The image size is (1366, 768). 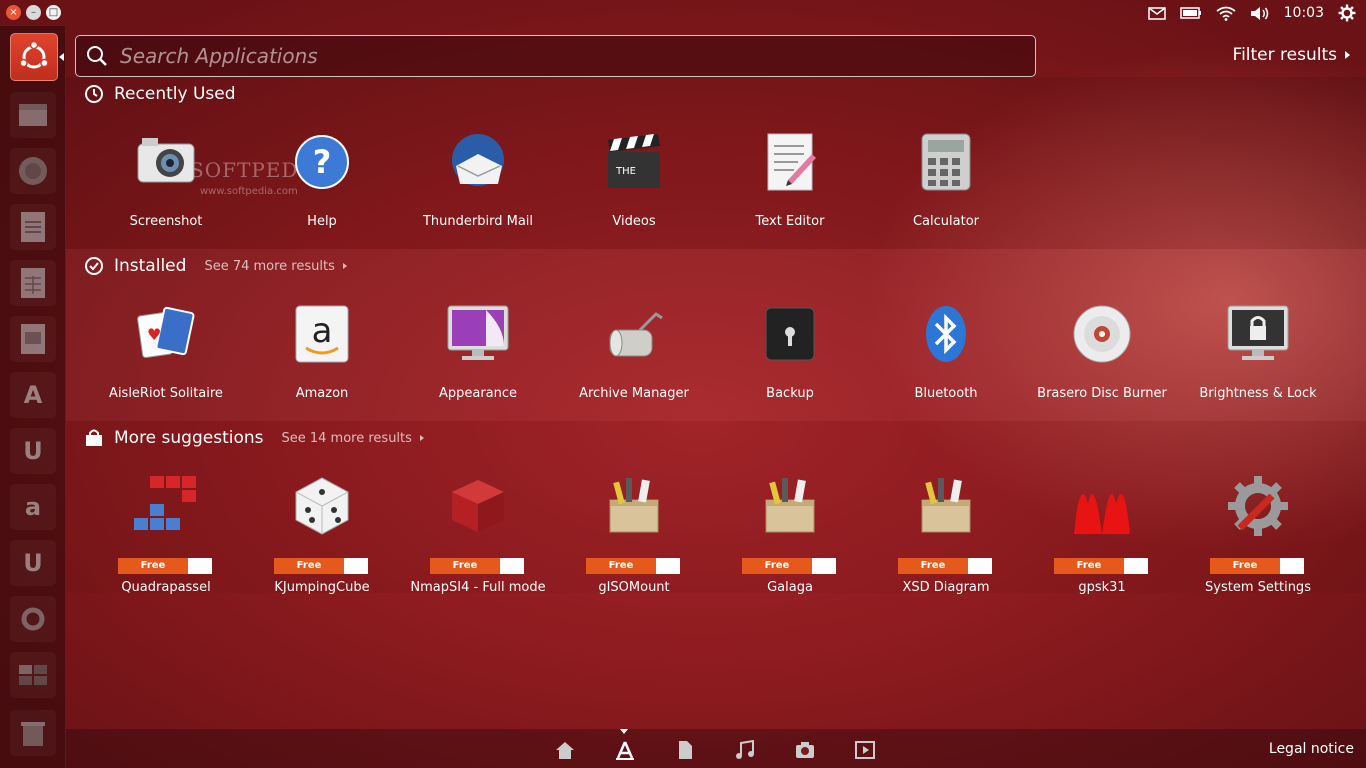 What do you see at coordinates (946, 539) in the screenshot?
I see `app-tile: Free XSD Diagram` at bounding box center [946, 539].